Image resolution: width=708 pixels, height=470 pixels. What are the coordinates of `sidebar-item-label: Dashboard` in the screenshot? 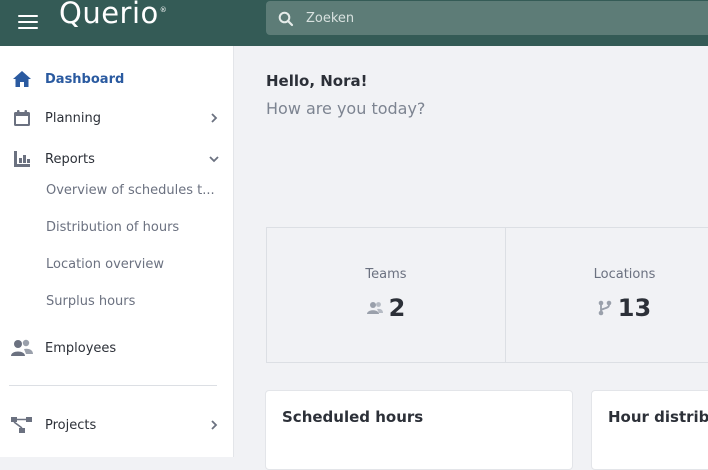 It's located at (85, 79).